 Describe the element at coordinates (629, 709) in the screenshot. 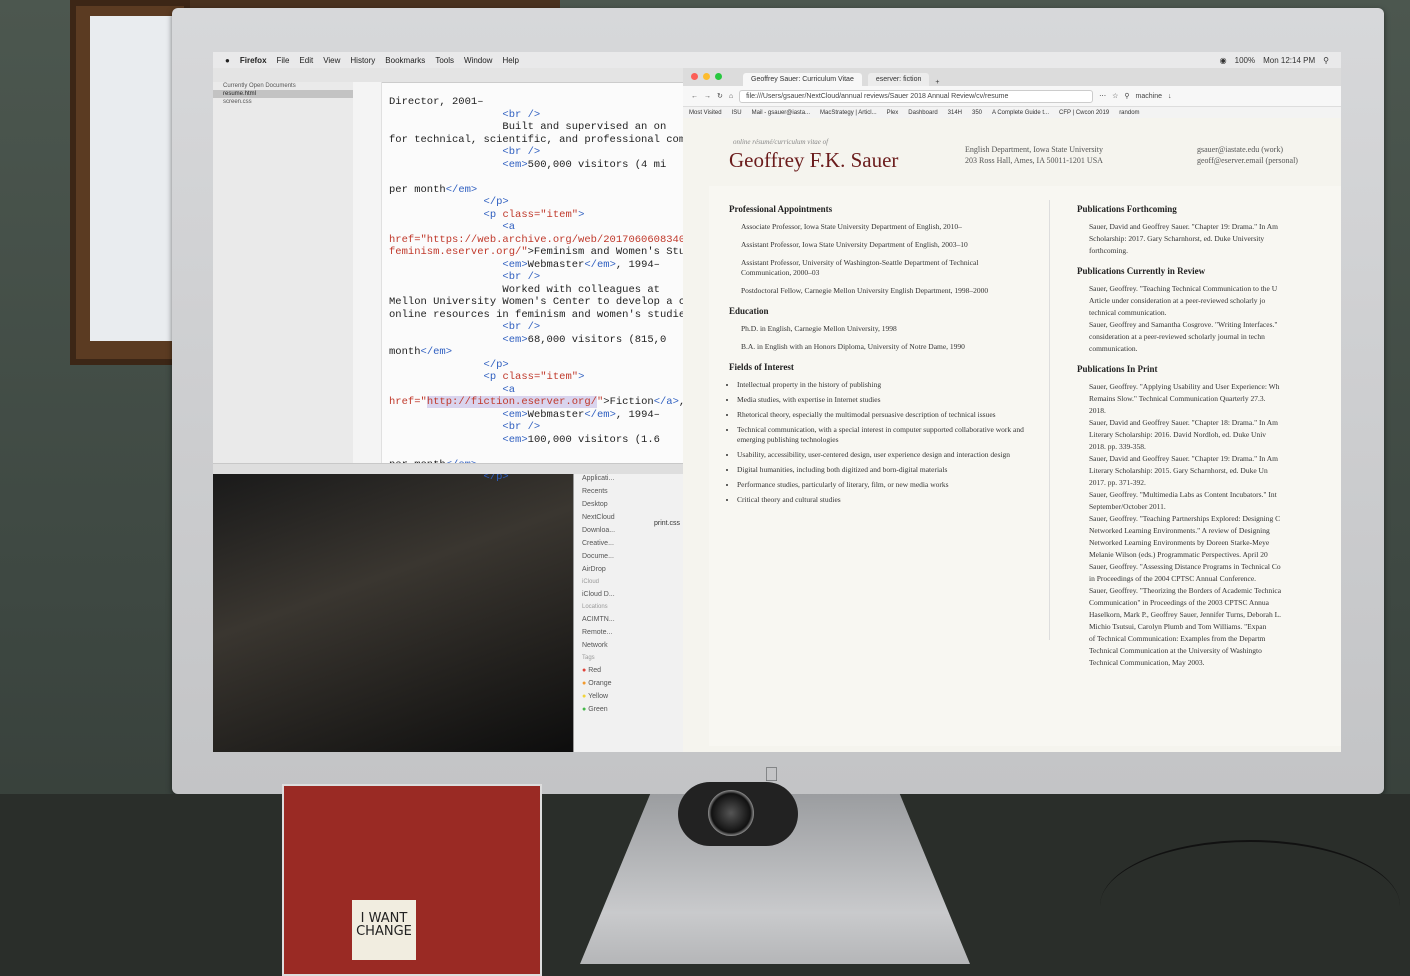

I see `finder-tag: ● Green` at that location.